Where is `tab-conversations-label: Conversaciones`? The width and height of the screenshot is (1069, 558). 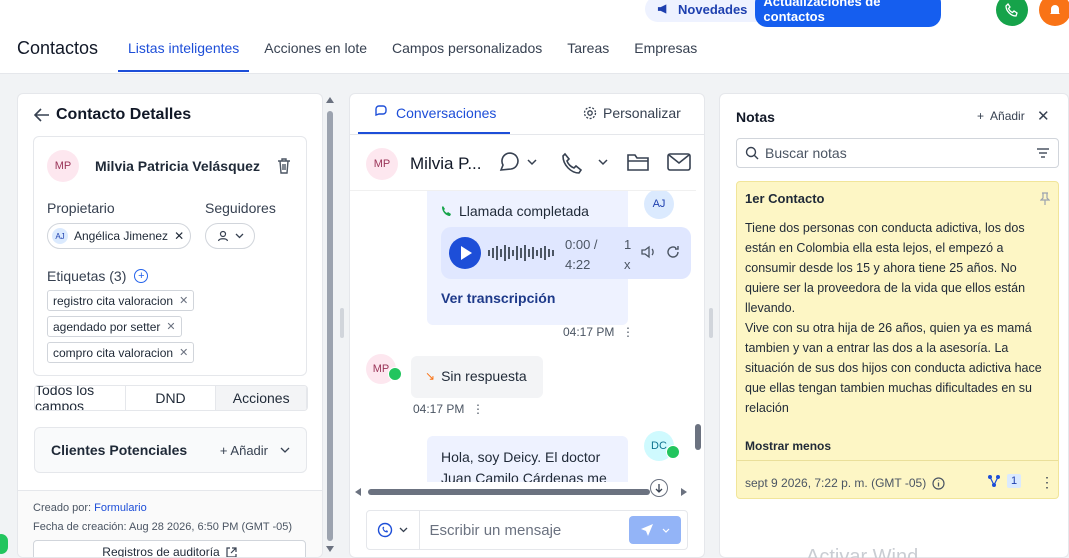
tab-conversations-label: Conversaciones is located at coordinates (446, 113).